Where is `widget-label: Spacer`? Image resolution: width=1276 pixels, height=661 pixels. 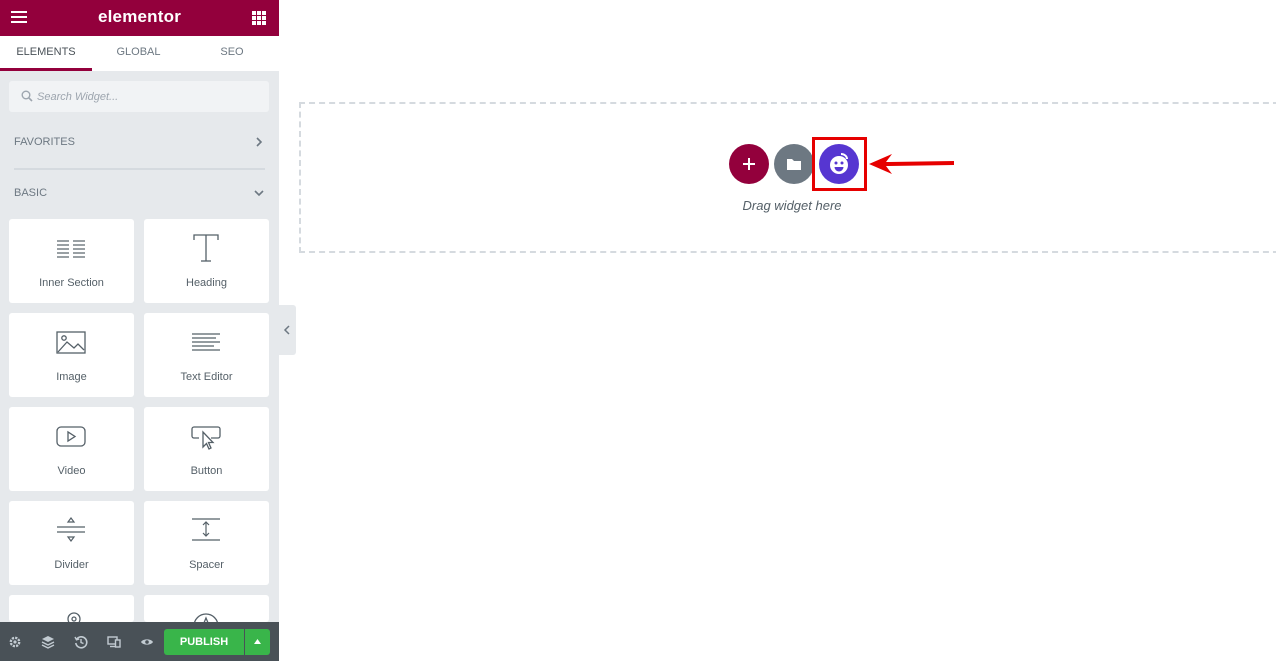 widget-label: Spacer is located at coordinates (206, 565).